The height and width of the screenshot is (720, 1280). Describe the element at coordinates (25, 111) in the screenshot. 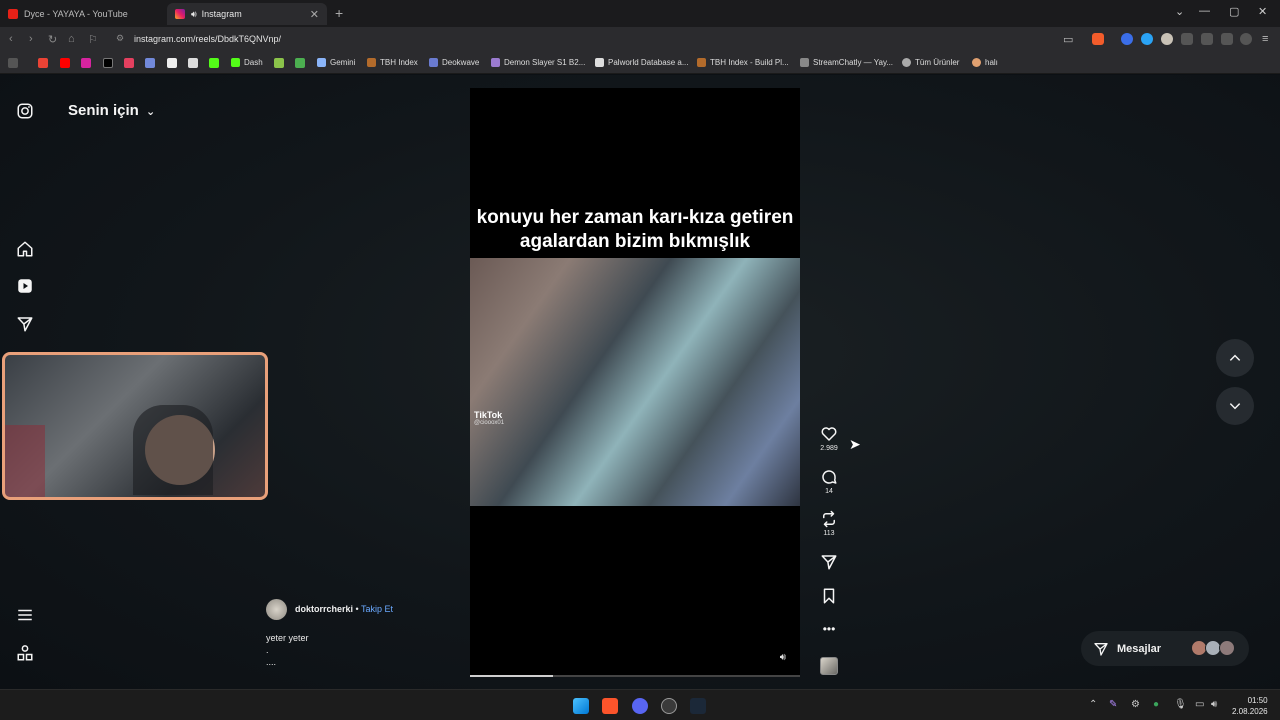

I see `instagram-logo` at that location.